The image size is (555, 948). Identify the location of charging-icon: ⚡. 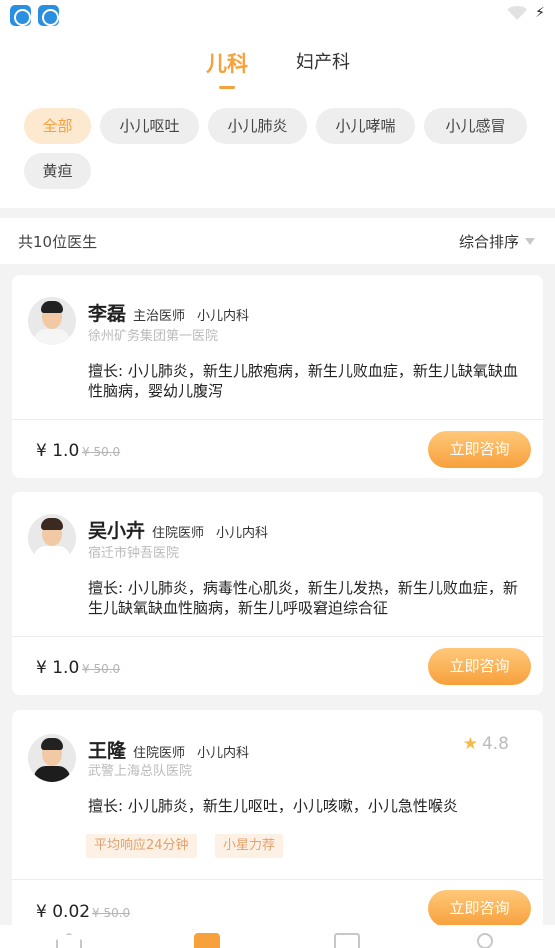
(540, 13).